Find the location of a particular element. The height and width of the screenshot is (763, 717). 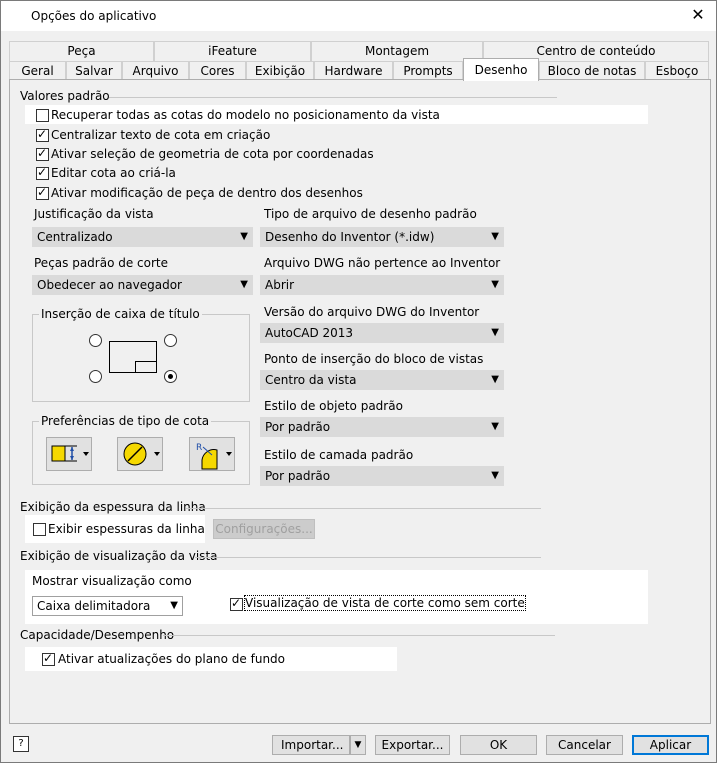

tab-peca: Peça is located at coordinates (81, 51).